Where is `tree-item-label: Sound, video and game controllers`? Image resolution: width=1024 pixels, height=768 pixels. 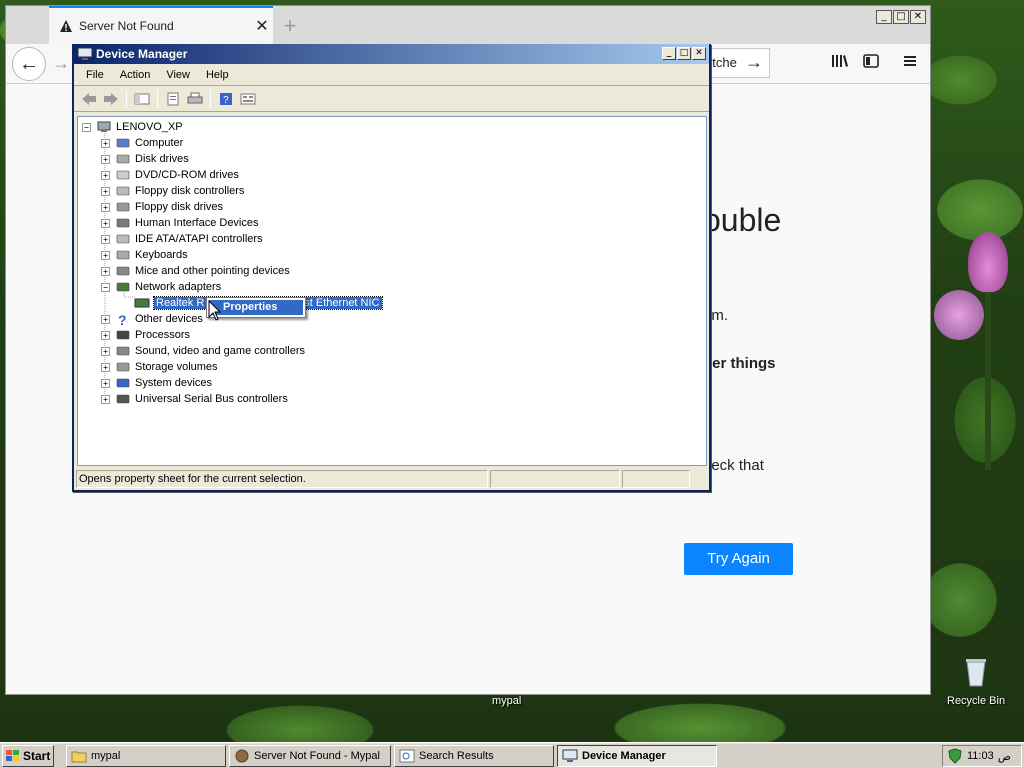
tree-item-label: Sound, video and game controllers is located at coordinates (220, 351).